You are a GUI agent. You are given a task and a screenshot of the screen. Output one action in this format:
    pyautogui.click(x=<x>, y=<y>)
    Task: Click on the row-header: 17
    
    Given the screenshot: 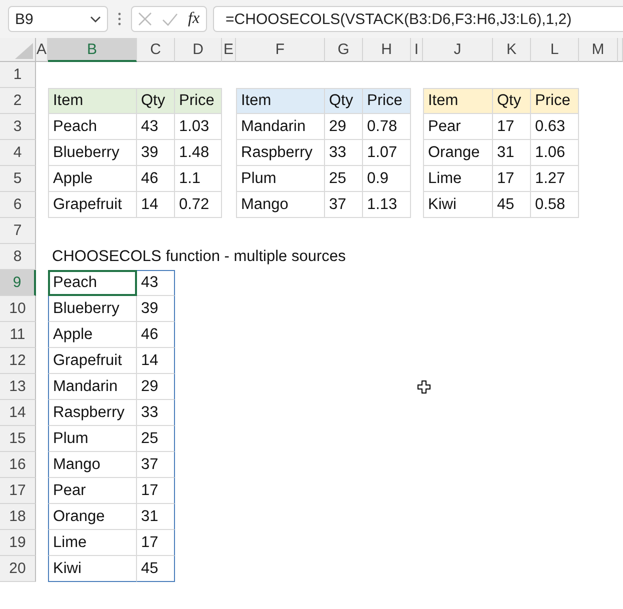 What is the action you would take?
    pyautogui.click(x=18, y=491)
    